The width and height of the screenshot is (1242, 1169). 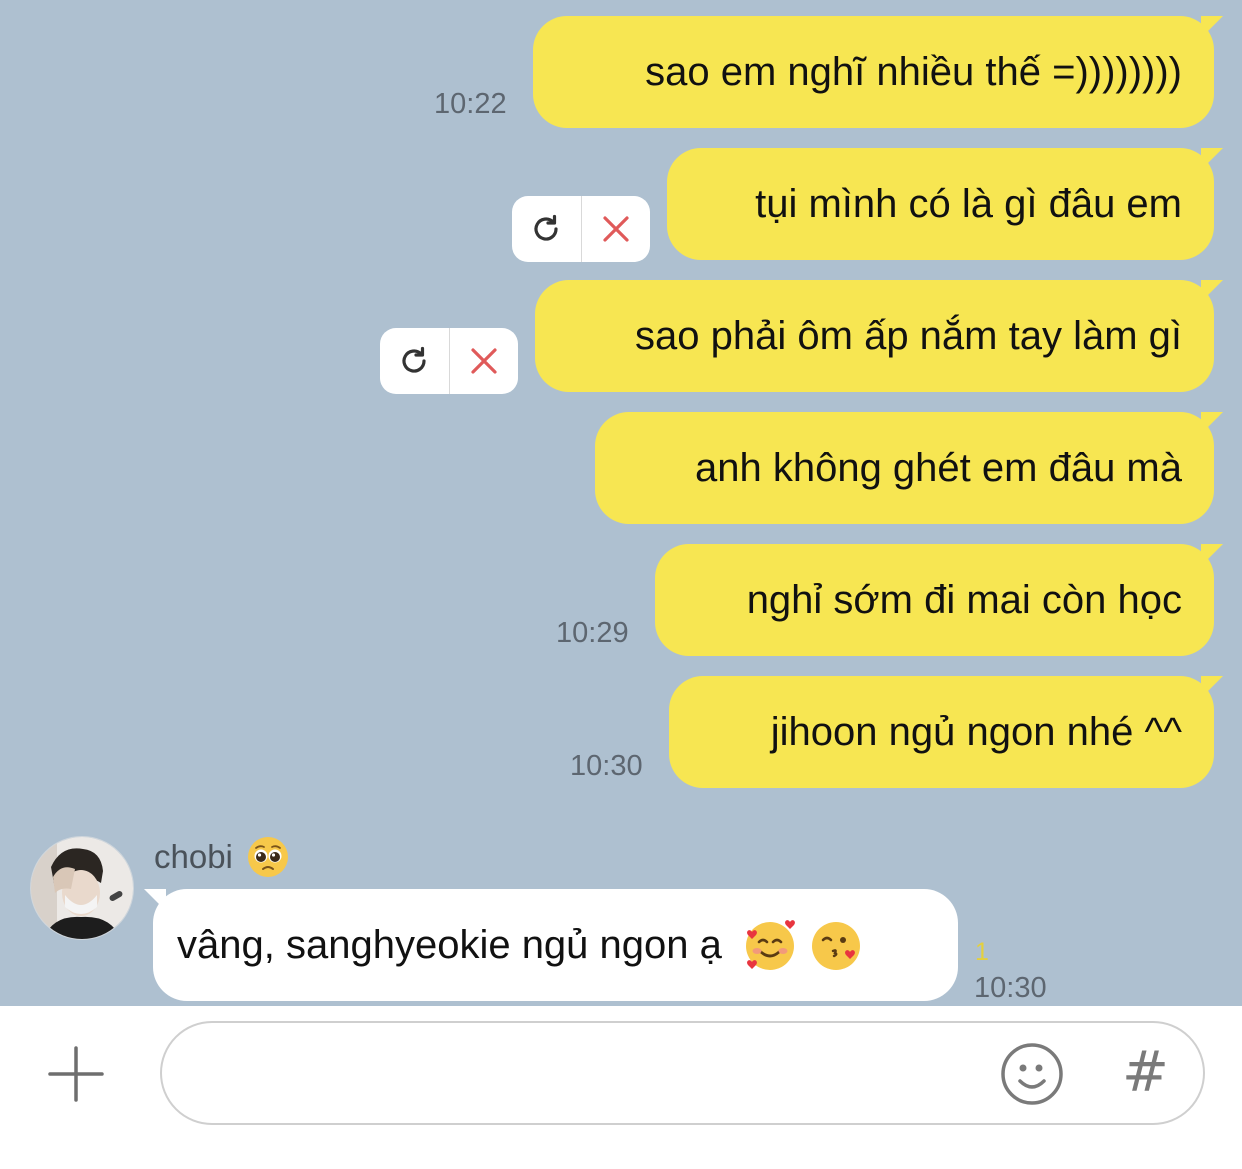 What do you see at coordinates (449, 944) in the screenshot?
I see `incoming-message-text: vâng, sanghyeokie ngủ ngon ạ` at bounding box center [449, 944].